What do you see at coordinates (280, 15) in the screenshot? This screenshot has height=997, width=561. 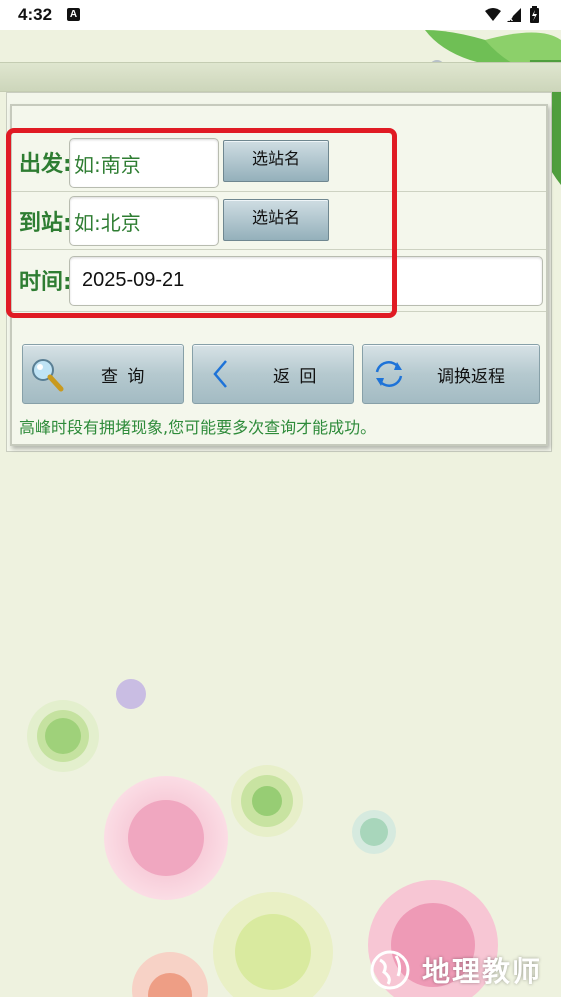 I see `status-bar: 4:32 A x` at bounding box center [280, 15].